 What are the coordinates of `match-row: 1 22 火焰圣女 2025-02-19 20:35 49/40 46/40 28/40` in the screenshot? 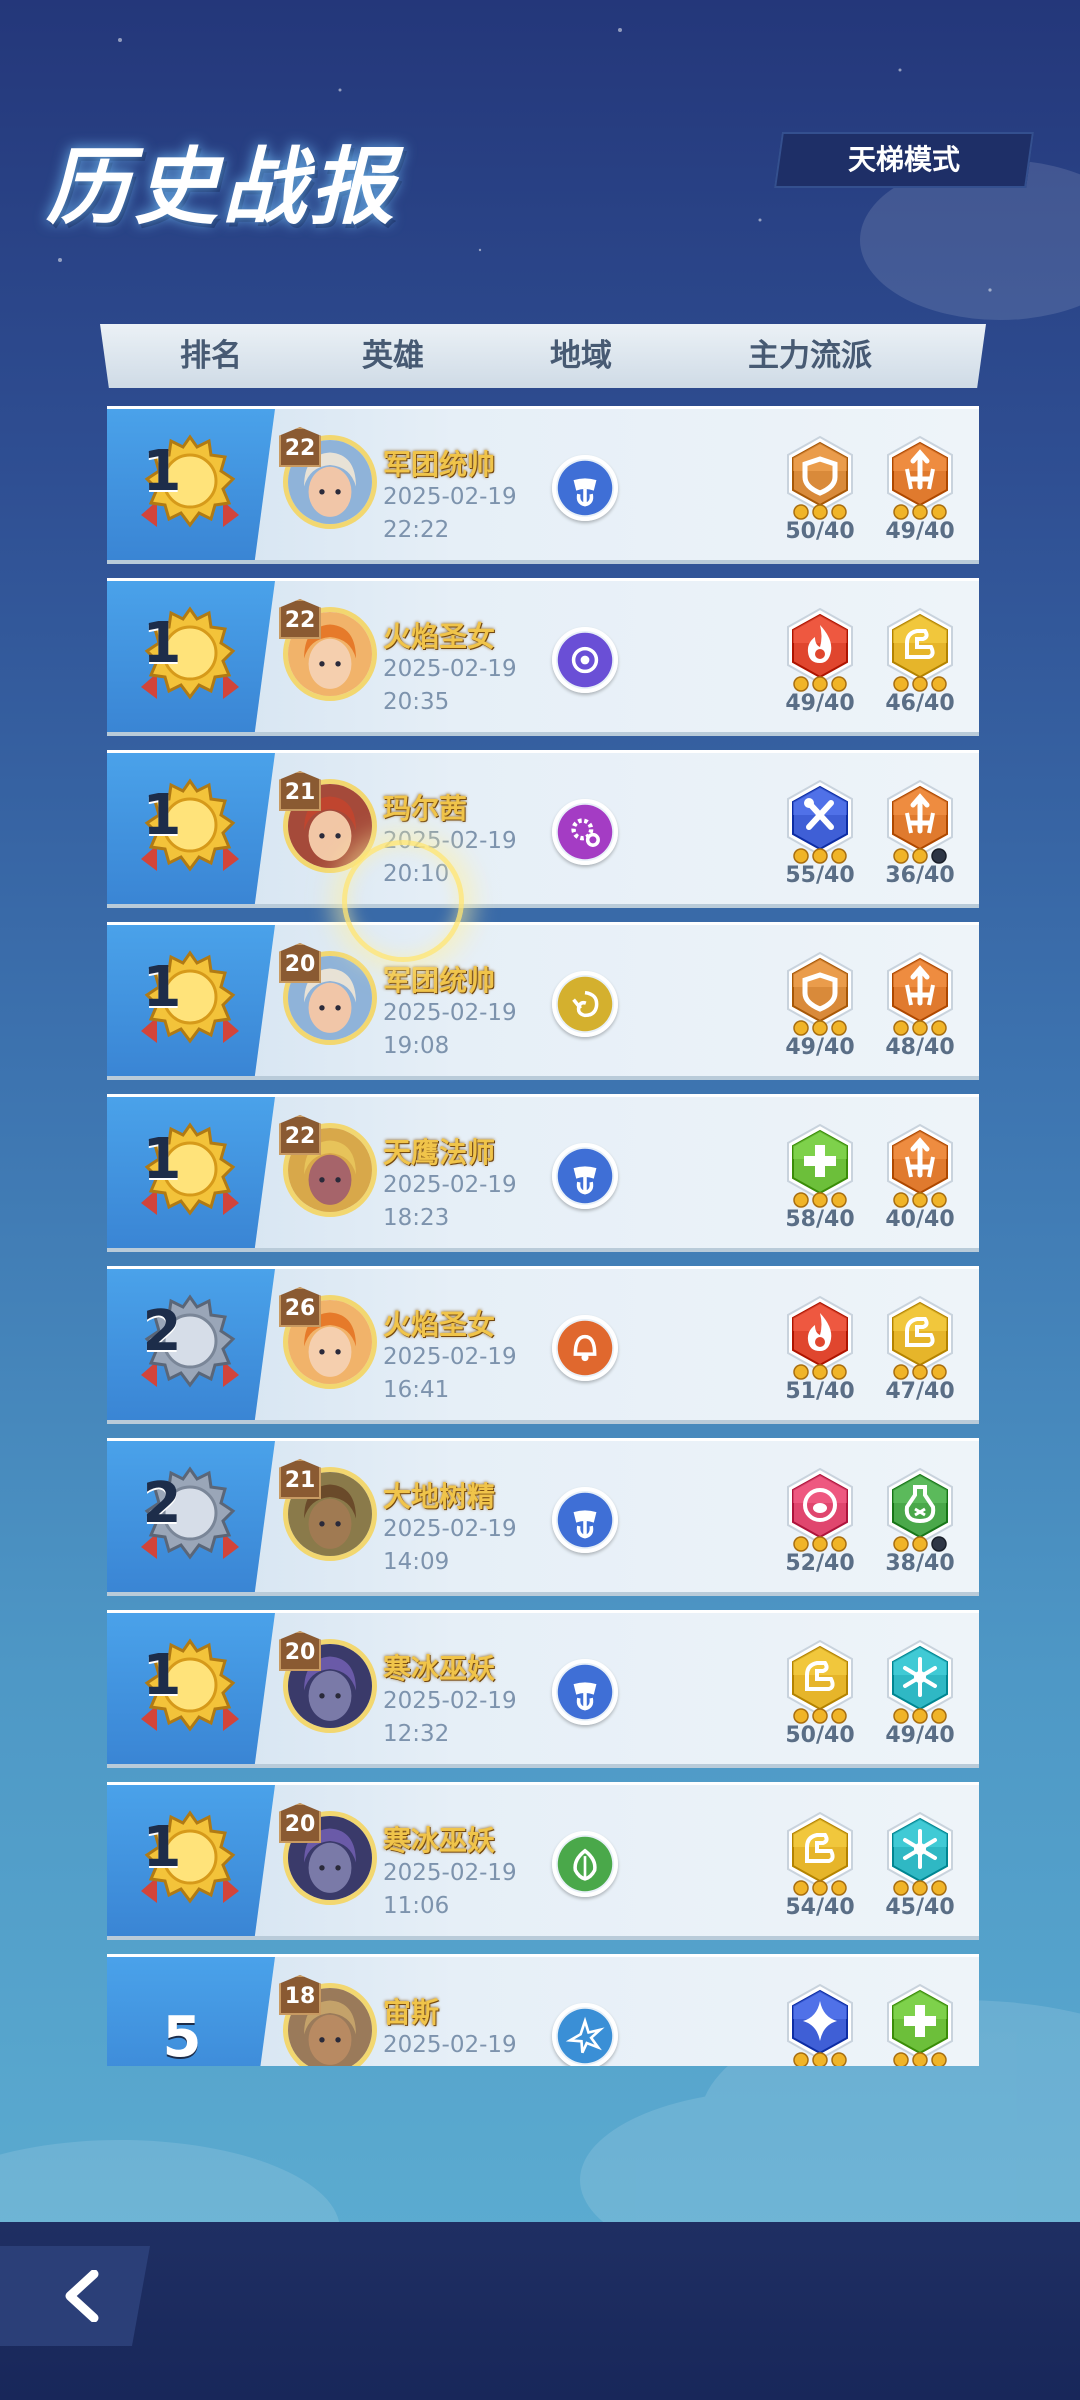 It's located at (543, 657).